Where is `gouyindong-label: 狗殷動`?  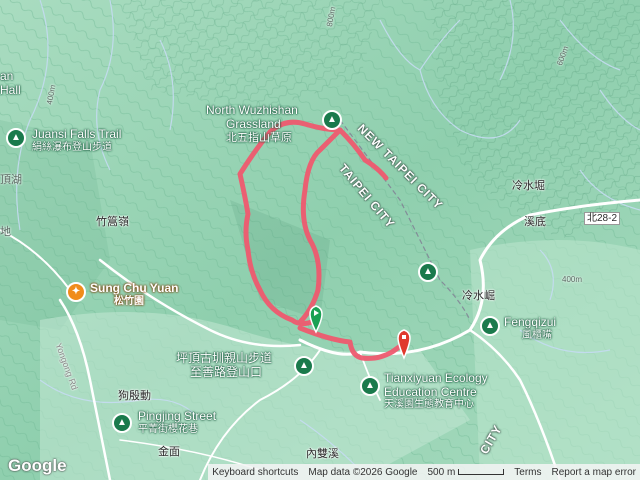 gouyindong-label: 狗殷動 is located at coordinates (134, 396).